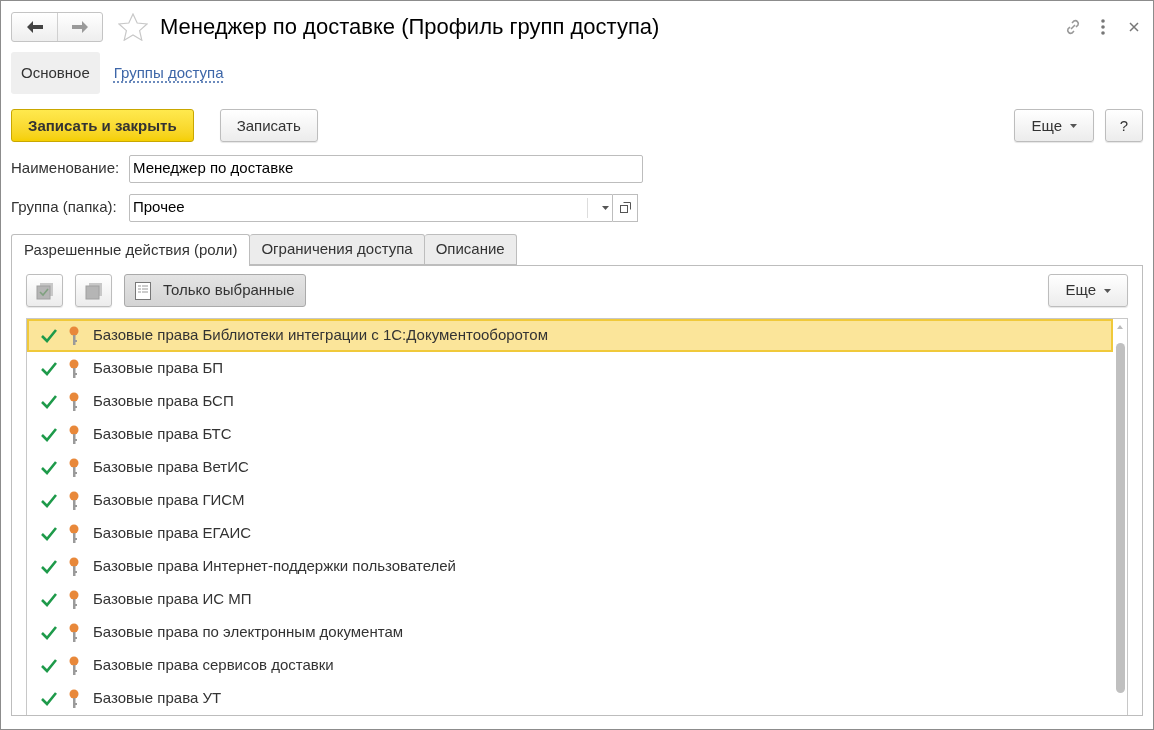  I want to click on field-label: Наименование:, so click(66, 168).